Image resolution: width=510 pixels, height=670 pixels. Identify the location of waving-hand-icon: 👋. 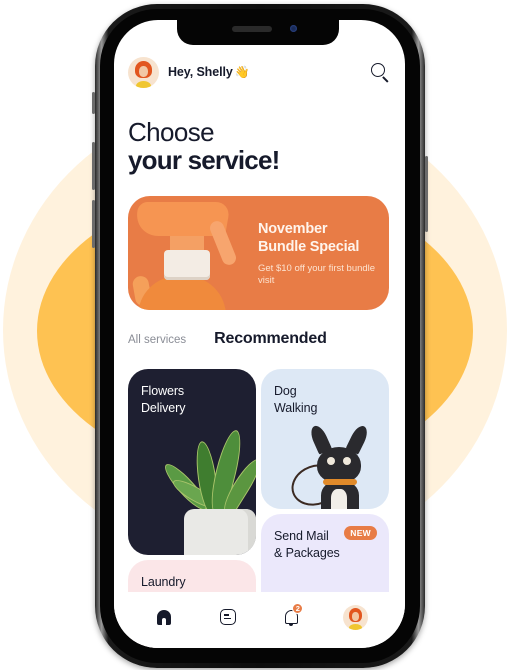
(242, 72).